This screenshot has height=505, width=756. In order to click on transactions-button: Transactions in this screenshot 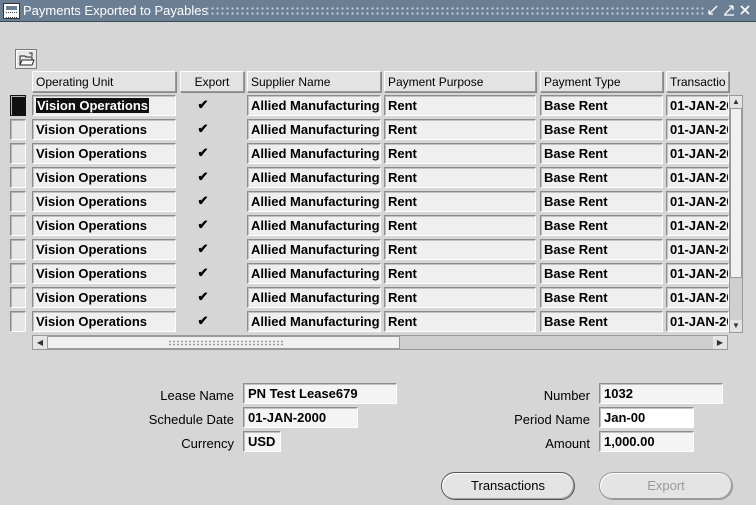, I will do `click(508, 486)`.